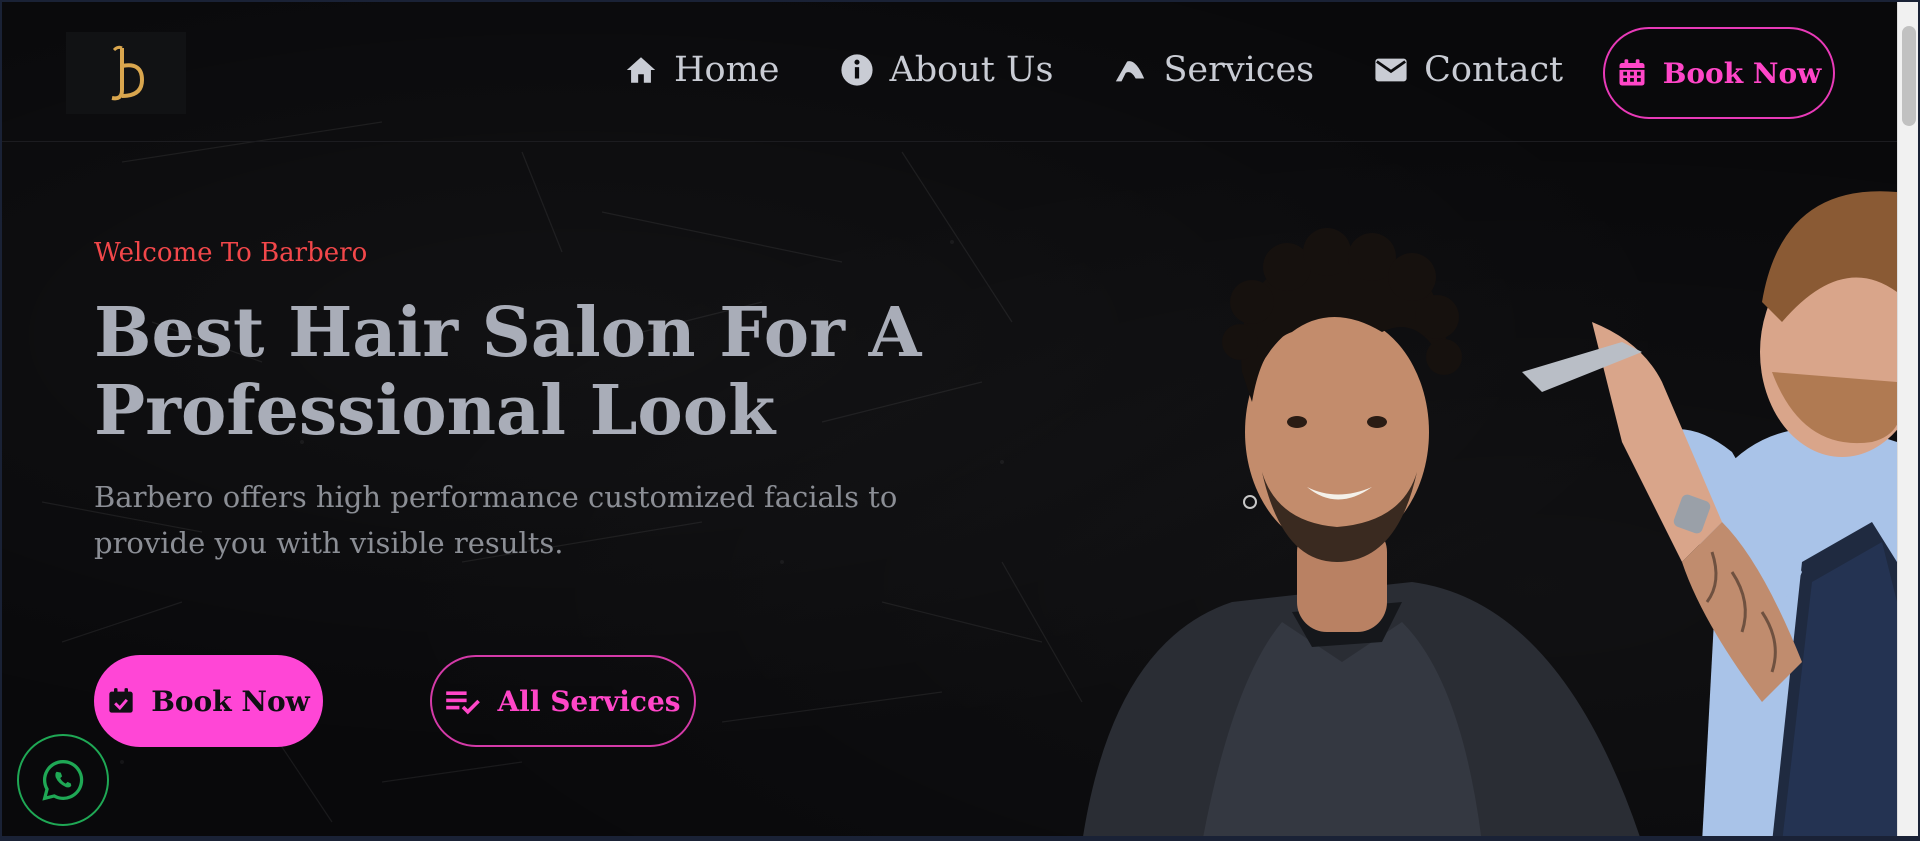  I want to click on nav-item-contact: Contact, so click(1468, 70).